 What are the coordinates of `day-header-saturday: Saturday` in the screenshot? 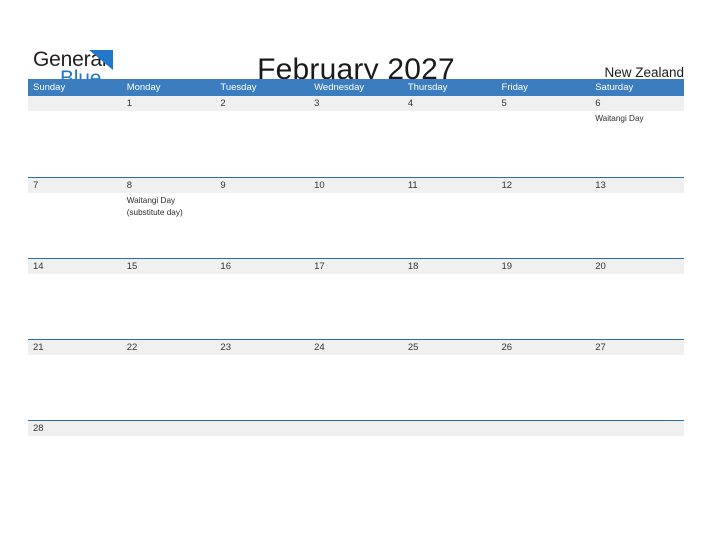 It's located at (614, 87).